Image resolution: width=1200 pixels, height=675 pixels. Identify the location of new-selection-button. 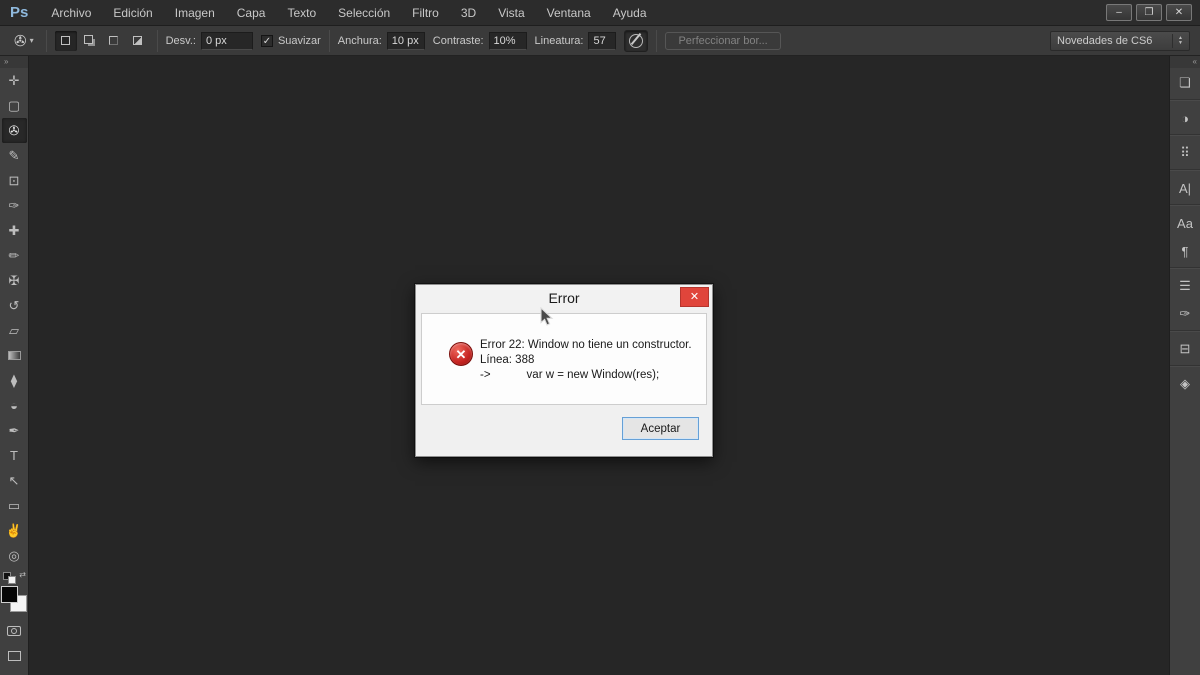
(65, 40).